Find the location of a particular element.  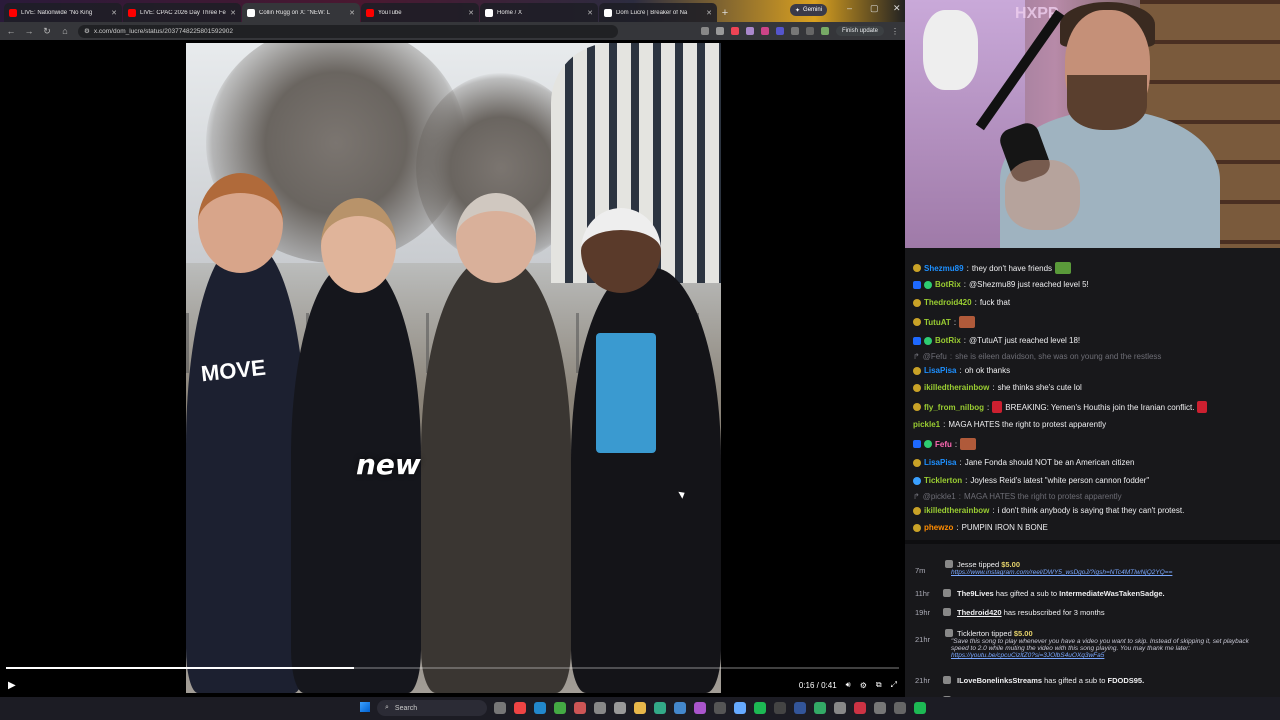

chat-message: LisaPisa: oh ok thanks is located at coordinates (961, 370).